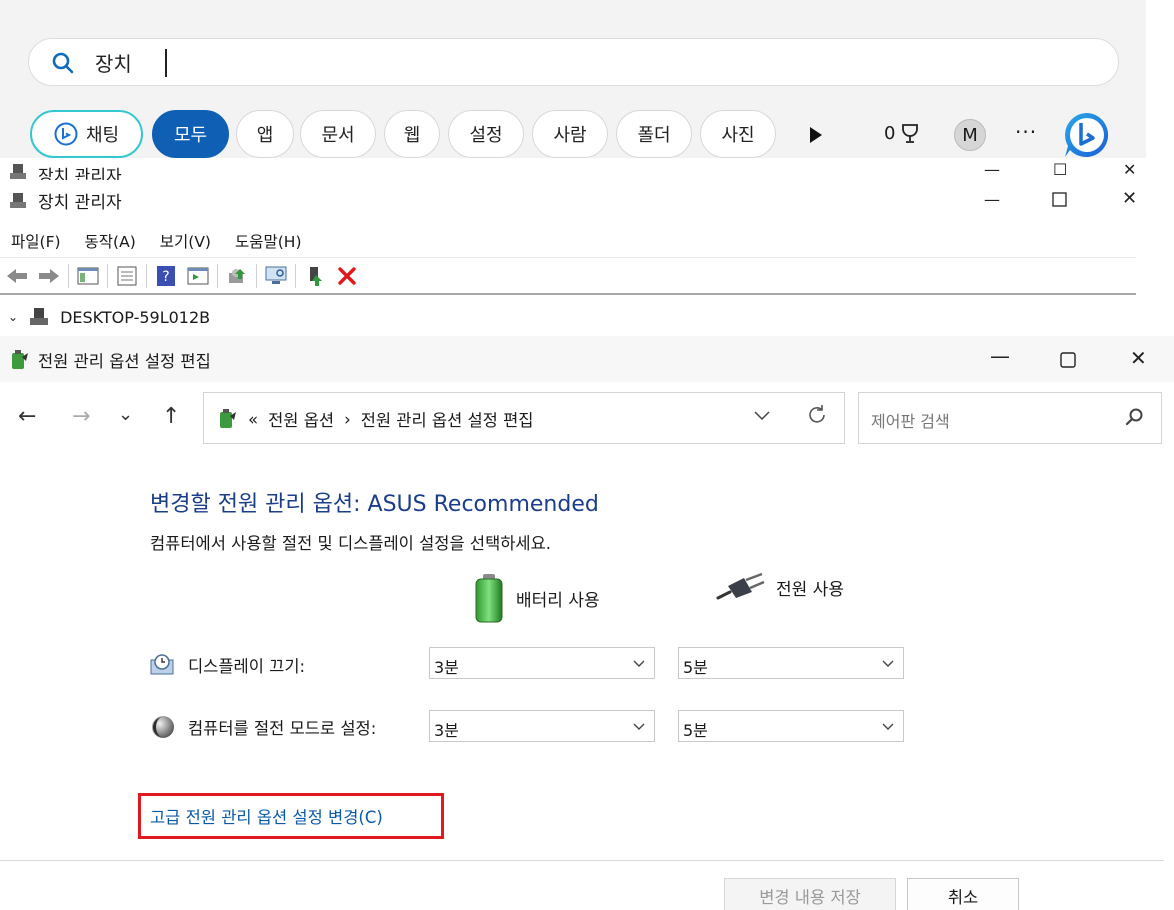  Describe the element at coordinates (695, 730) in the screenshot. I see `sleep-plugged-value: 5분` at that location.